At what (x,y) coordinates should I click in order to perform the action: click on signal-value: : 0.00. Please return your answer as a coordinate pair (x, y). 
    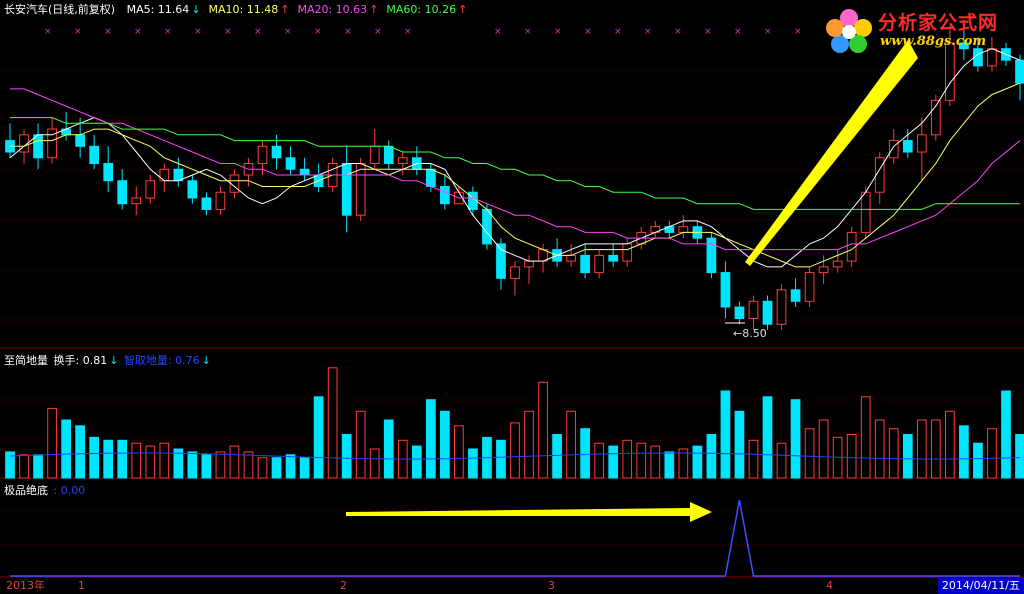
    Looking at the image, I should click on (69, 490).